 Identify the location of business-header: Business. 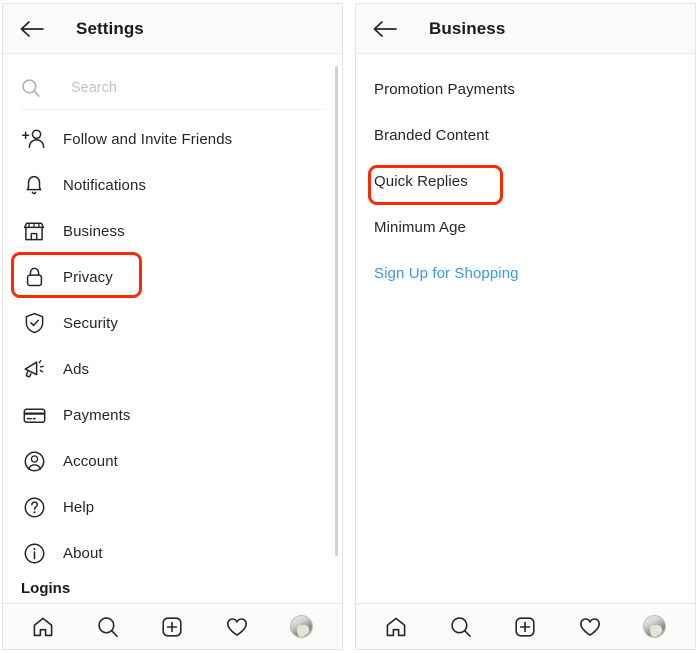
(525, 29).